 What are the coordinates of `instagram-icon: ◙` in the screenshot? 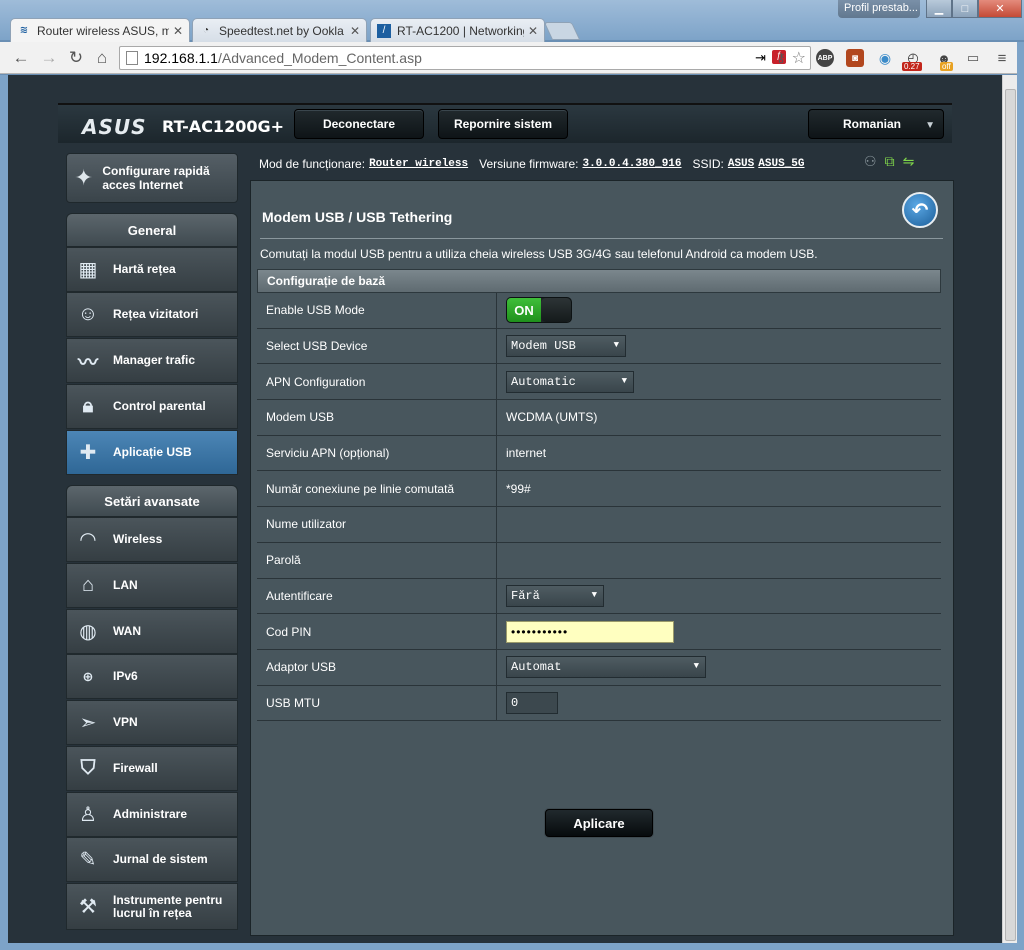 It's located at (855, 58).